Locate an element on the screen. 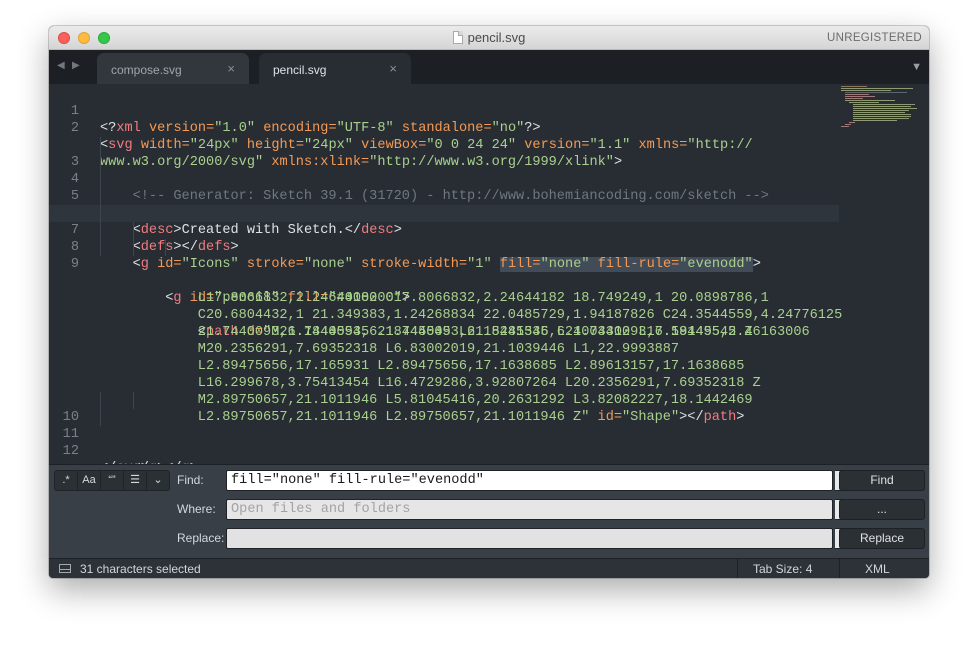 The height and width of the screenshot is (654, 978). minimap is located at coordinates (882, 108).